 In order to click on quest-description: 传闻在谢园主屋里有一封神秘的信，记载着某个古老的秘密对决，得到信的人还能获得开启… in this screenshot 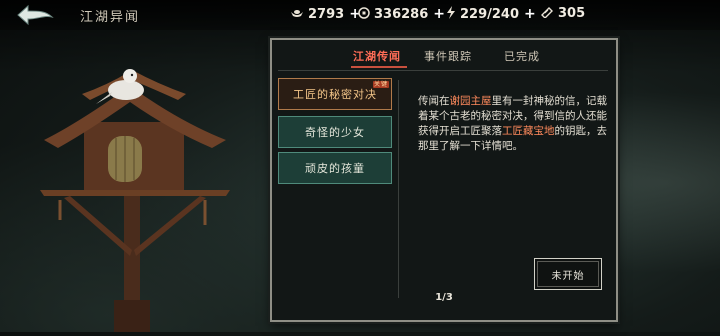, I will do `click(513, 124)`.